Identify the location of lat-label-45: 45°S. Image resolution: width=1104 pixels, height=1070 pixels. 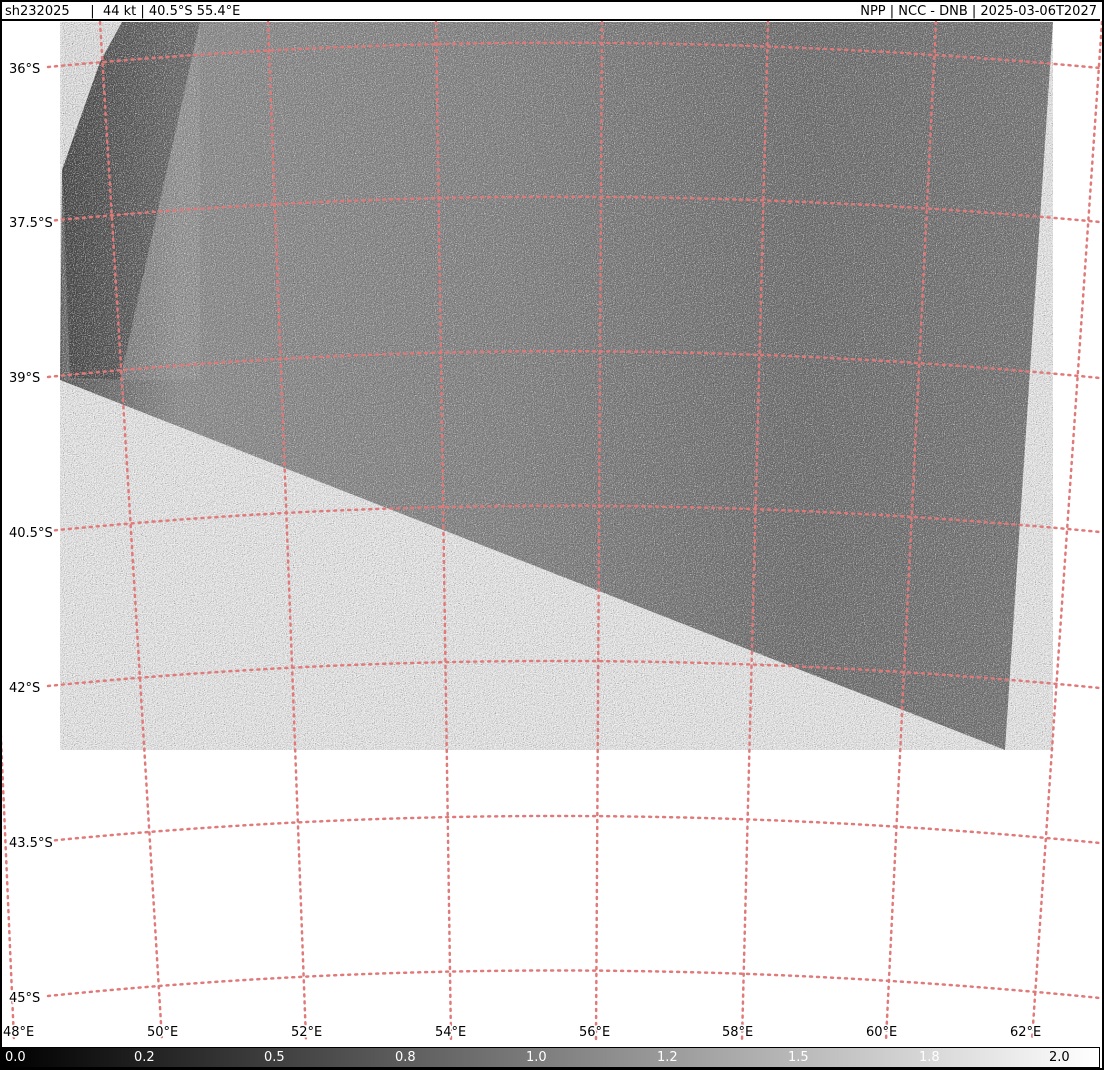
(24, 998).